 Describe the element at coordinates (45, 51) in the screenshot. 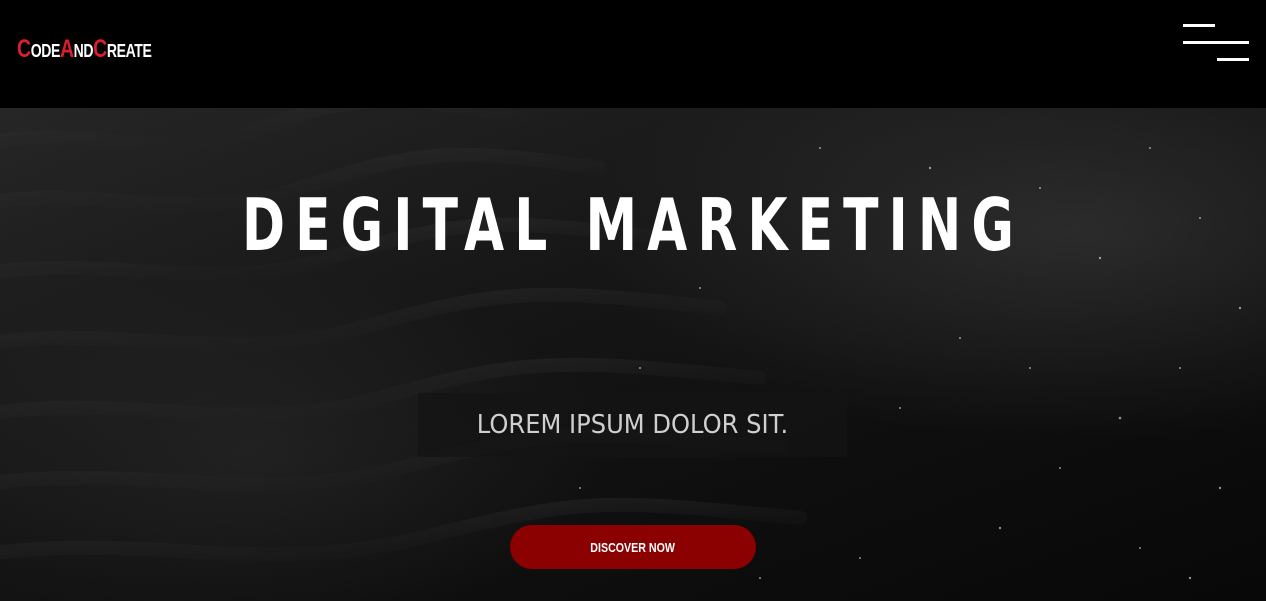

I see `logo-text-ode: ode` at that location.